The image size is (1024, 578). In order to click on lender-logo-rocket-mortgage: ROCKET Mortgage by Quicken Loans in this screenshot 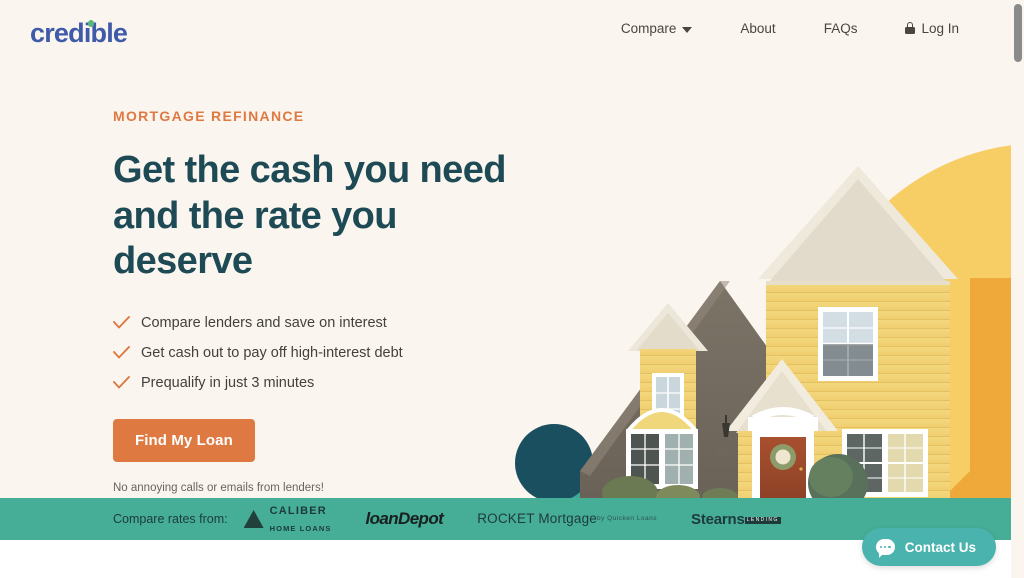, I will do `click(567, 518)`.